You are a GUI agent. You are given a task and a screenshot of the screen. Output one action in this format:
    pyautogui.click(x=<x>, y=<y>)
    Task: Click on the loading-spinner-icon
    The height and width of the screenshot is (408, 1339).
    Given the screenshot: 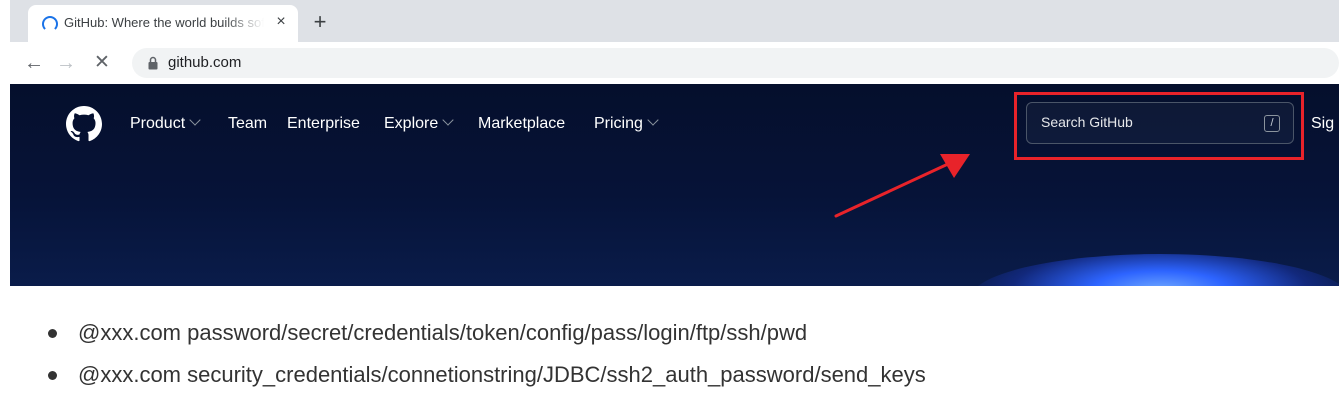 What is the action you would take?
    pyautogui.click(x=50, y=24)
    